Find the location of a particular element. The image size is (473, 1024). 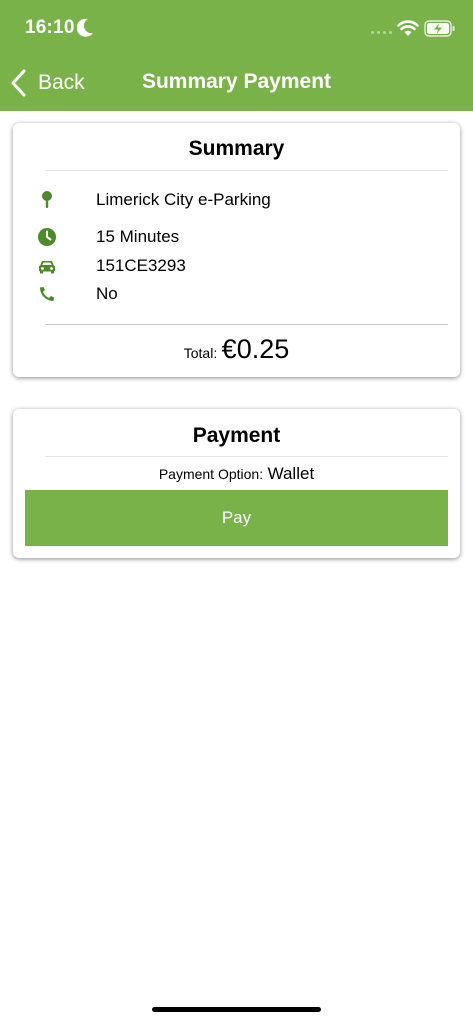

summary-title: Summary is located at coordinates (236, 148).